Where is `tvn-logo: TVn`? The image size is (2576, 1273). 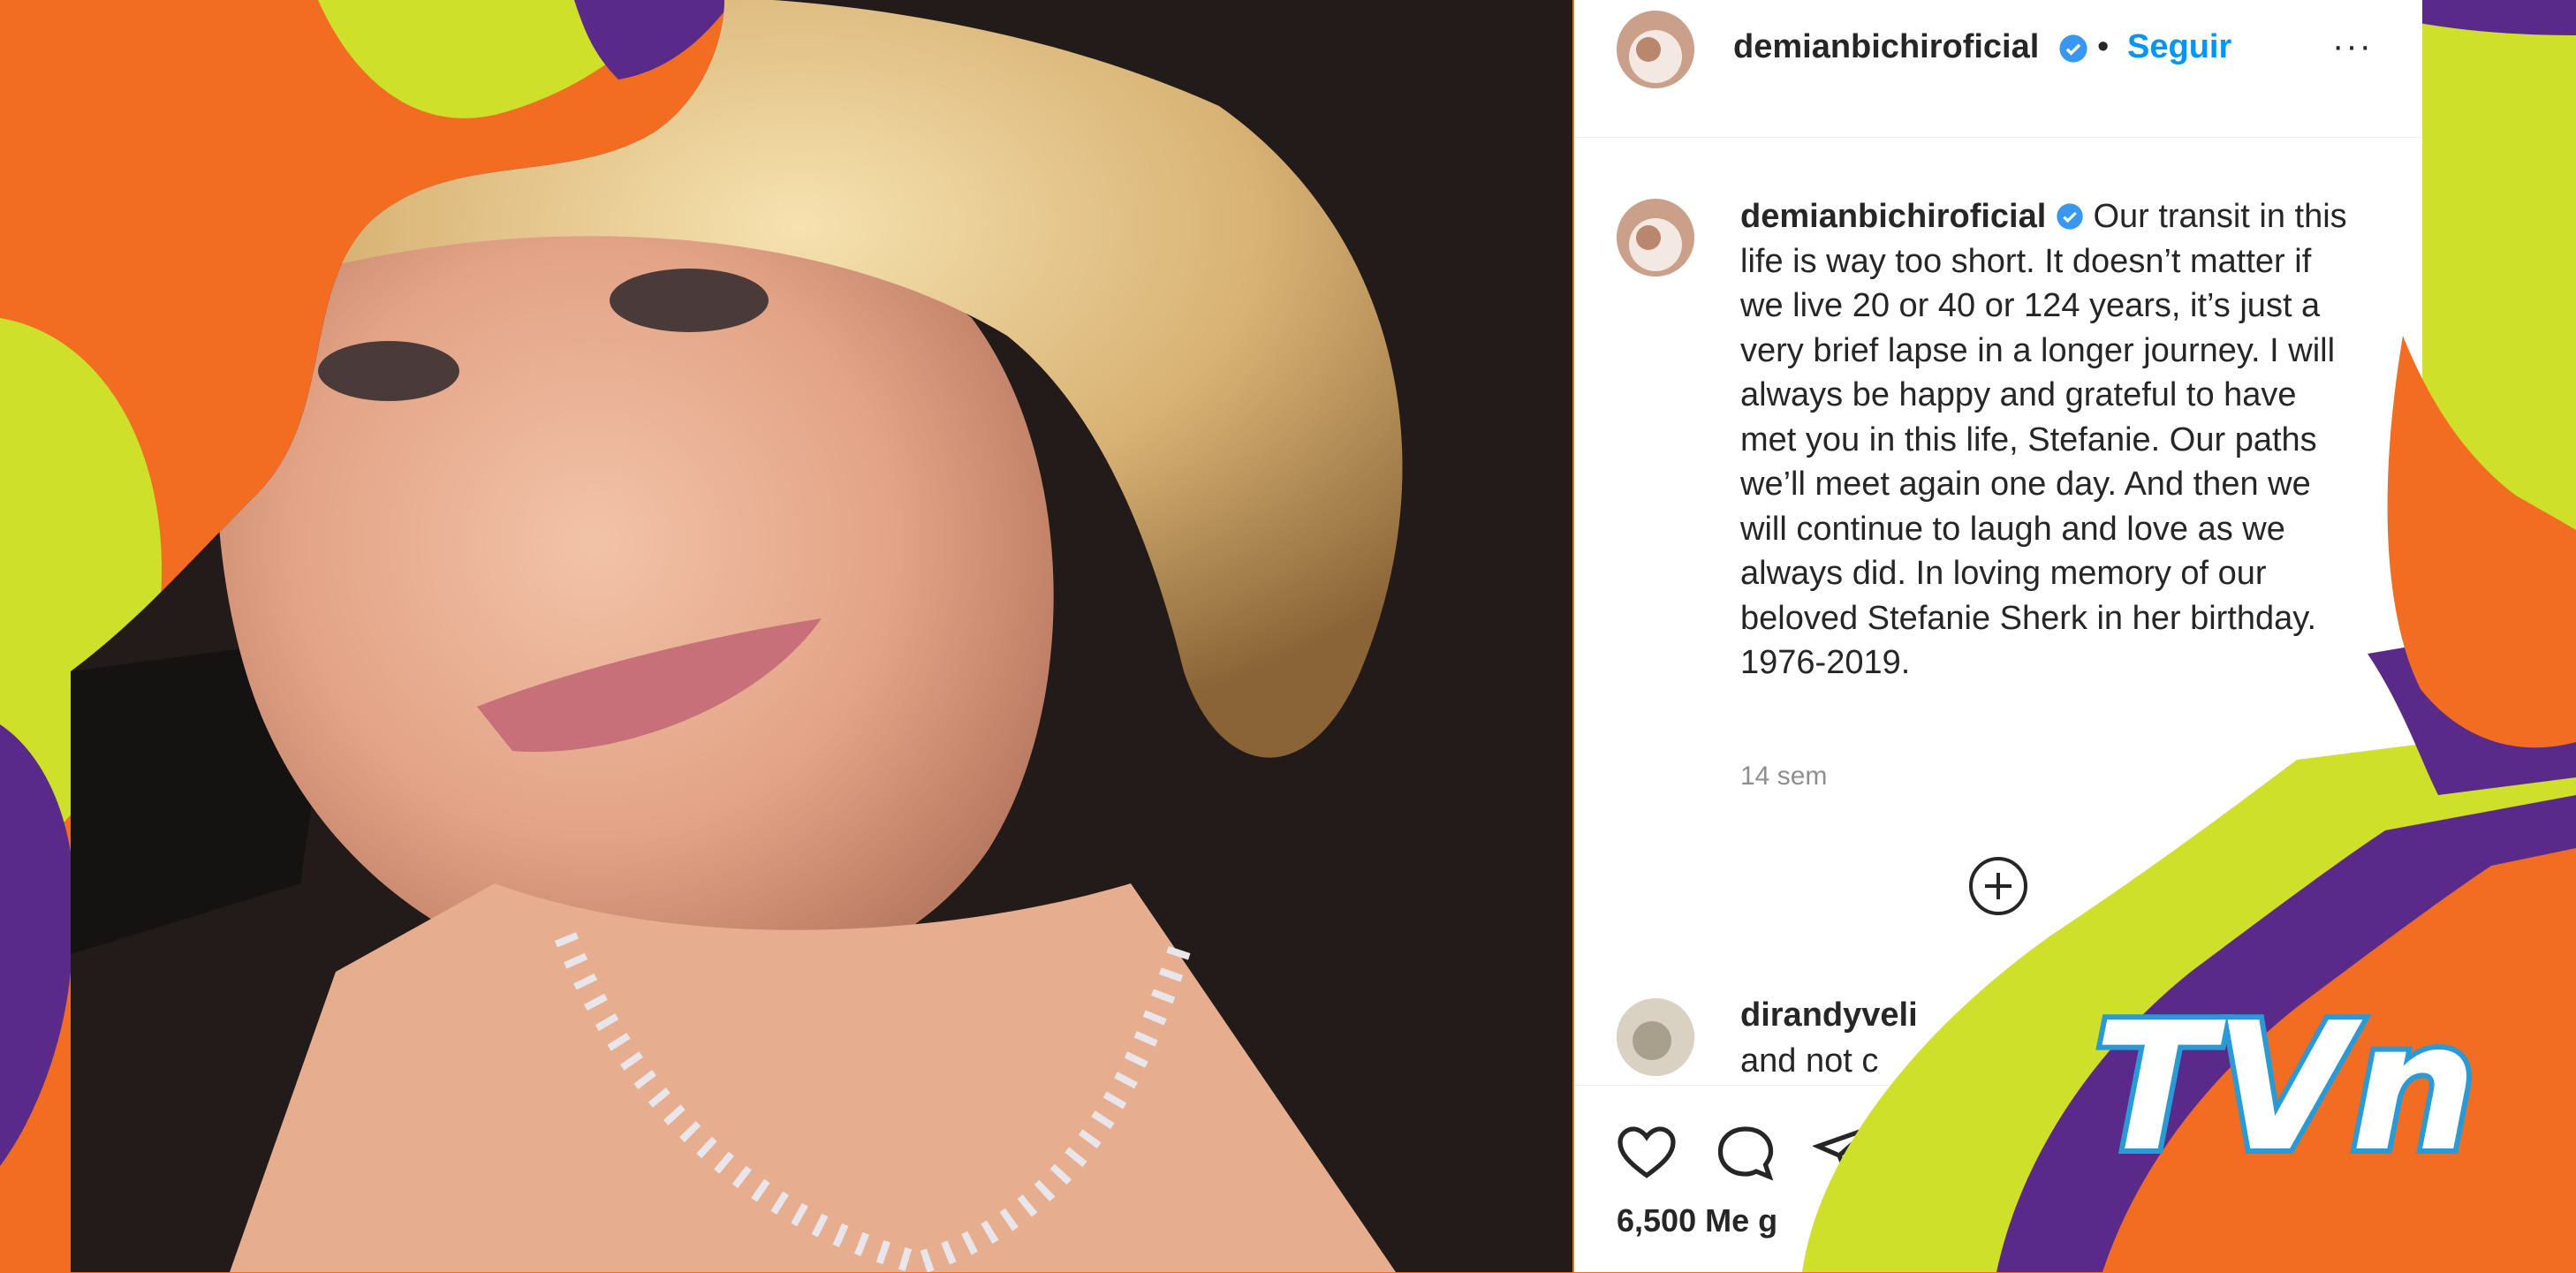
tvn-logo: TVn is located at coordinates (2330, 1087).